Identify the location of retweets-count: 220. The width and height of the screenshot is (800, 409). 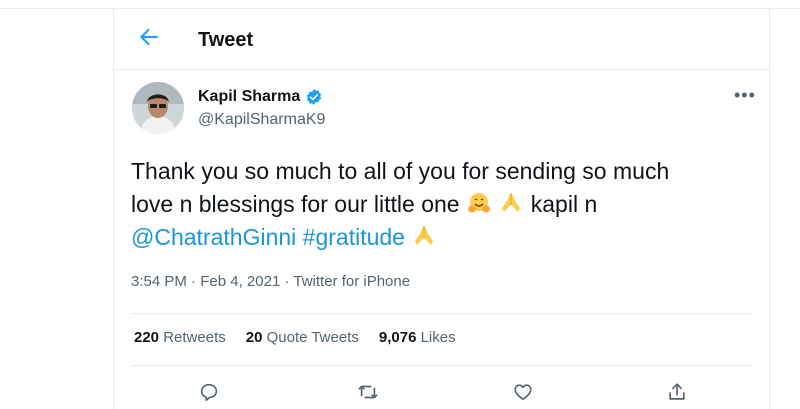
(147, 337).